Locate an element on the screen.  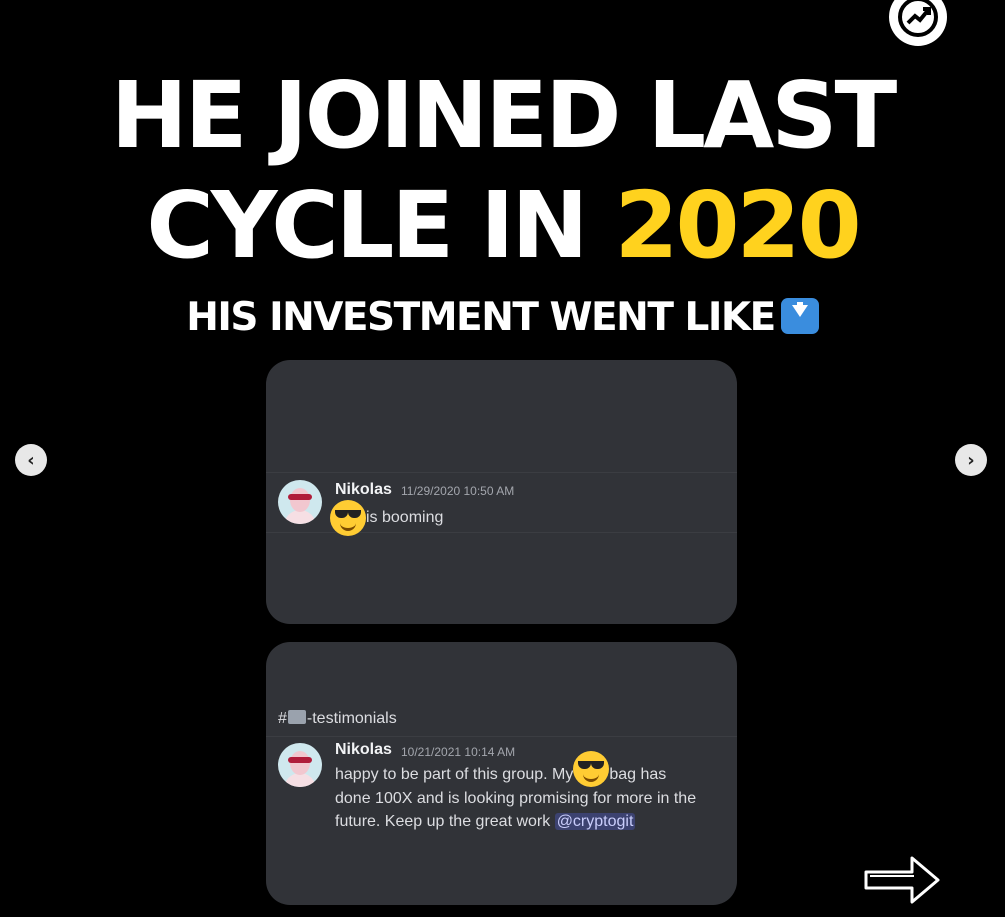
message-body-1a: happy to be part of this group. My is located at coordinates (454, 775).